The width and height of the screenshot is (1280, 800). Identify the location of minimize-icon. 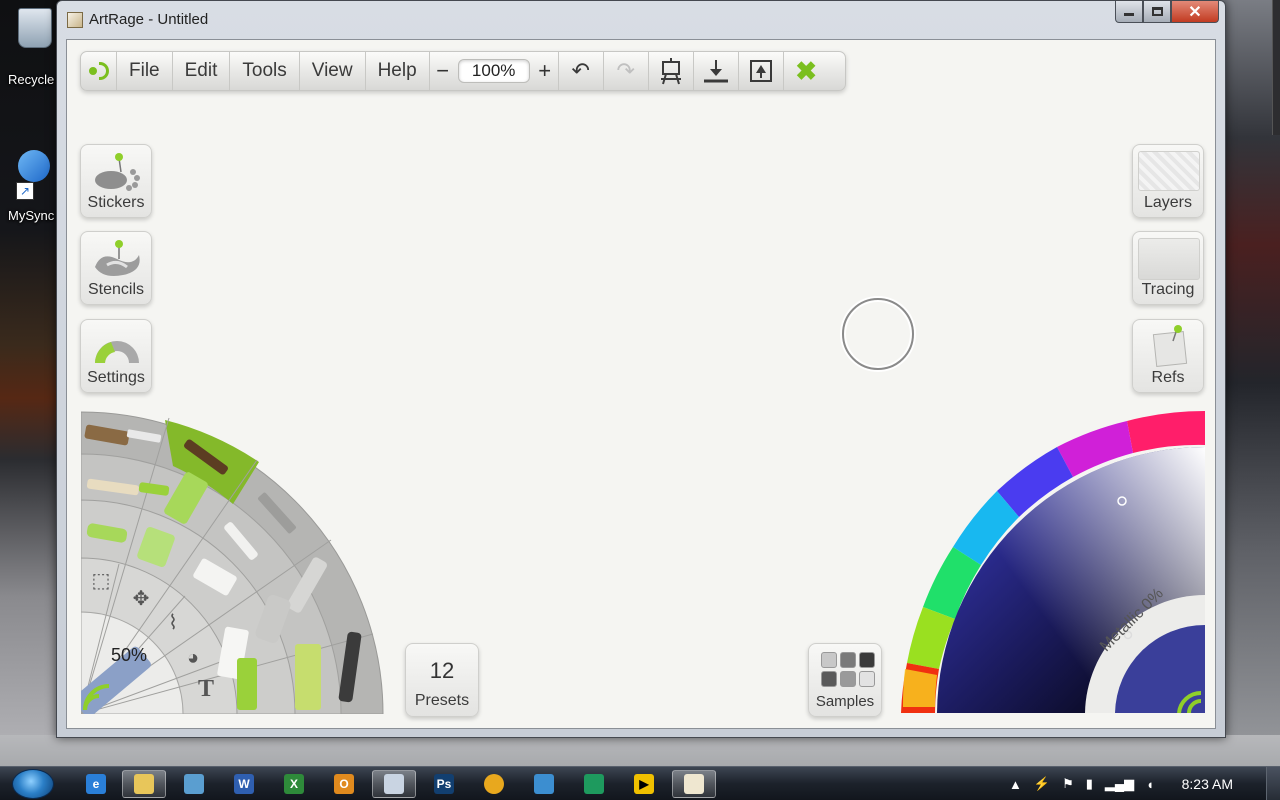
(1129, 14).